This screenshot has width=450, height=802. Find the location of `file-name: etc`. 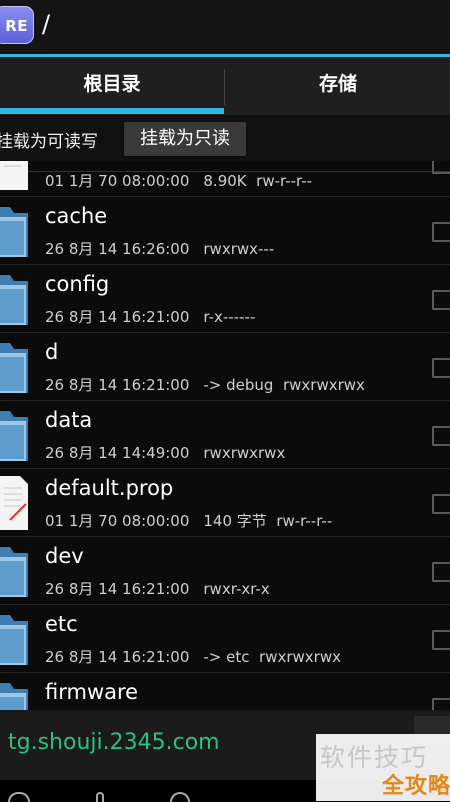

file-name: etc is located at coordinates (61, 624).